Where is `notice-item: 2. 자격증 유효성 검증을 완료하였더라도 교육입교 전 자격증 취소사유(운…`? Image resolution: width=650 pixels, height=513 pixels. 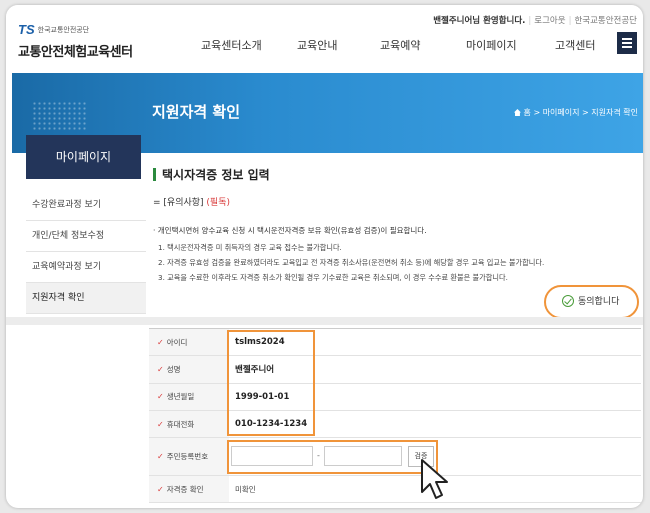
notice-item: 2. 자격증 유효성 검증을 완료하였더라도 교육입교 전 자격증 취소사유(운… is located at coordinates (351, 262).